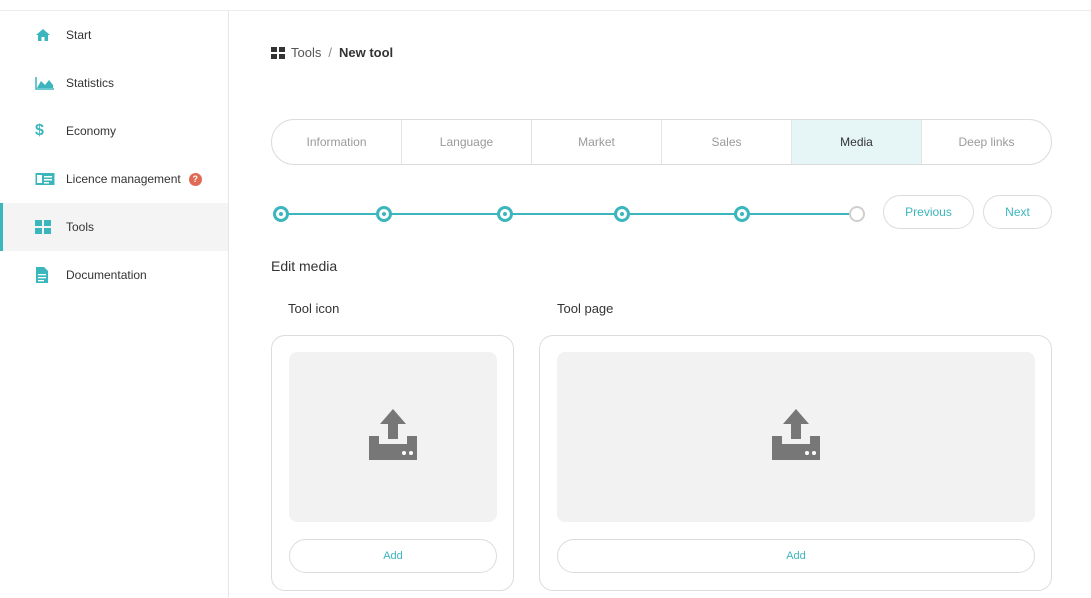 The image size is (1091, 598). I want to click on tool-icon-add-button: Add, so click(393, 556).